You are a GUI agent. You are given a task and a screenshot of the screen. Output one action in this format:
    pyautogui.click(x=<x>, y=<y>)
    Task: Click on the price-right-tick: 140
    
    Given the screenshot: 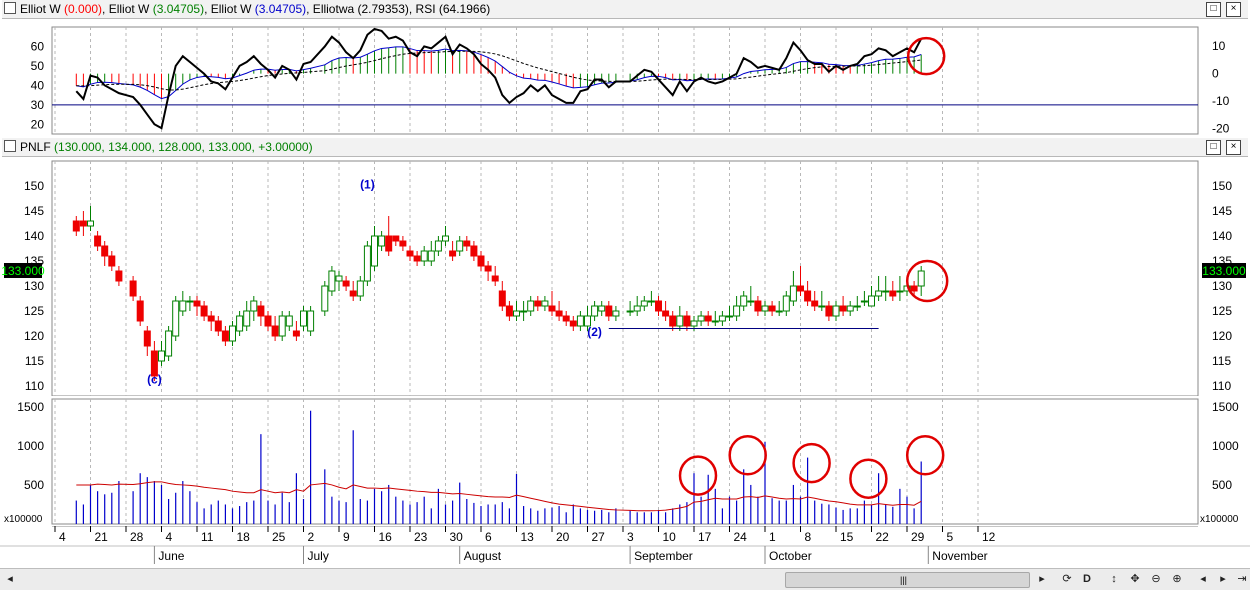 What is the action you would take?
    pyautogui.click(x=1222, y=236)
    